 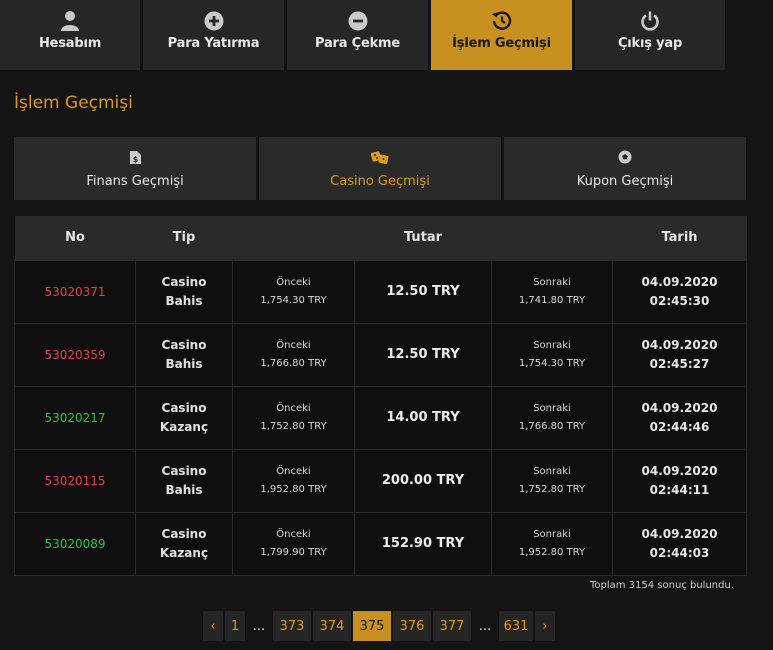 What do you see at coordinates (372, 626) in the screenshot?
I see `current-page-button: 375` at bounding box center [372, 626].